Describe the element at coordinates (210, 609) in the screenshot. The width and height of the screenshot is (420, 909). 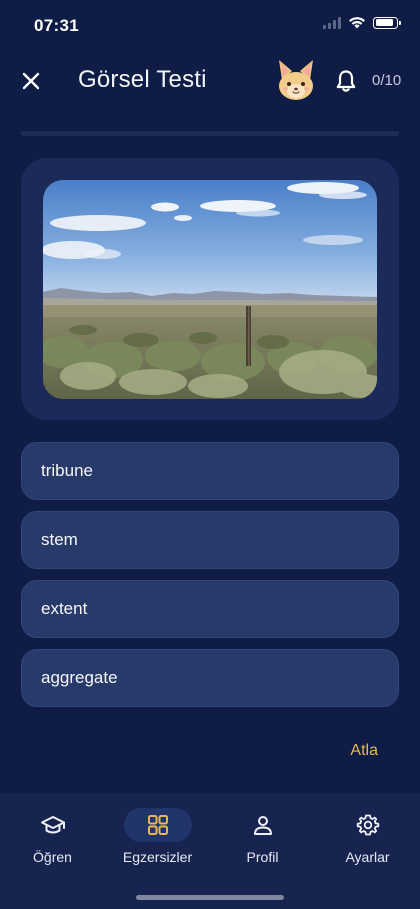
I see `option-button: extent` at that location.